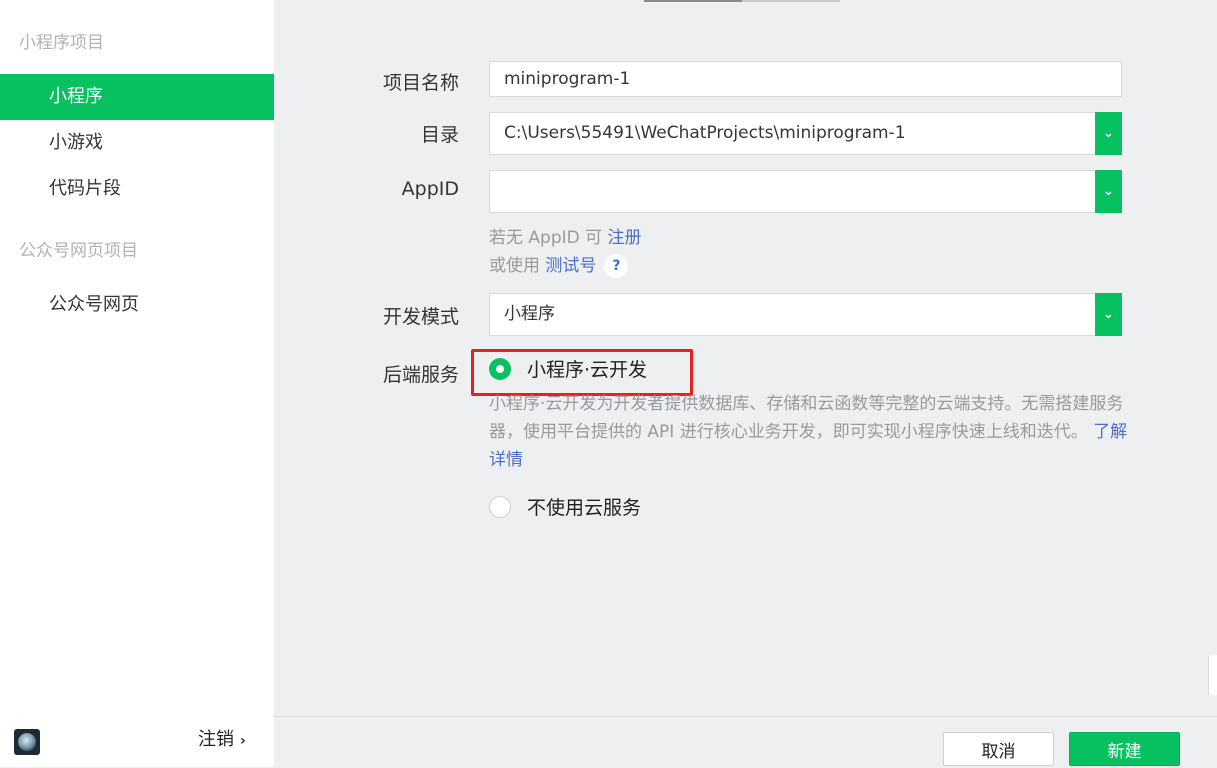 Image resolution: width=1217 pixels, height=768 pixels. I want to click on appid-hint2-text: 或使用, so click(514, 266).